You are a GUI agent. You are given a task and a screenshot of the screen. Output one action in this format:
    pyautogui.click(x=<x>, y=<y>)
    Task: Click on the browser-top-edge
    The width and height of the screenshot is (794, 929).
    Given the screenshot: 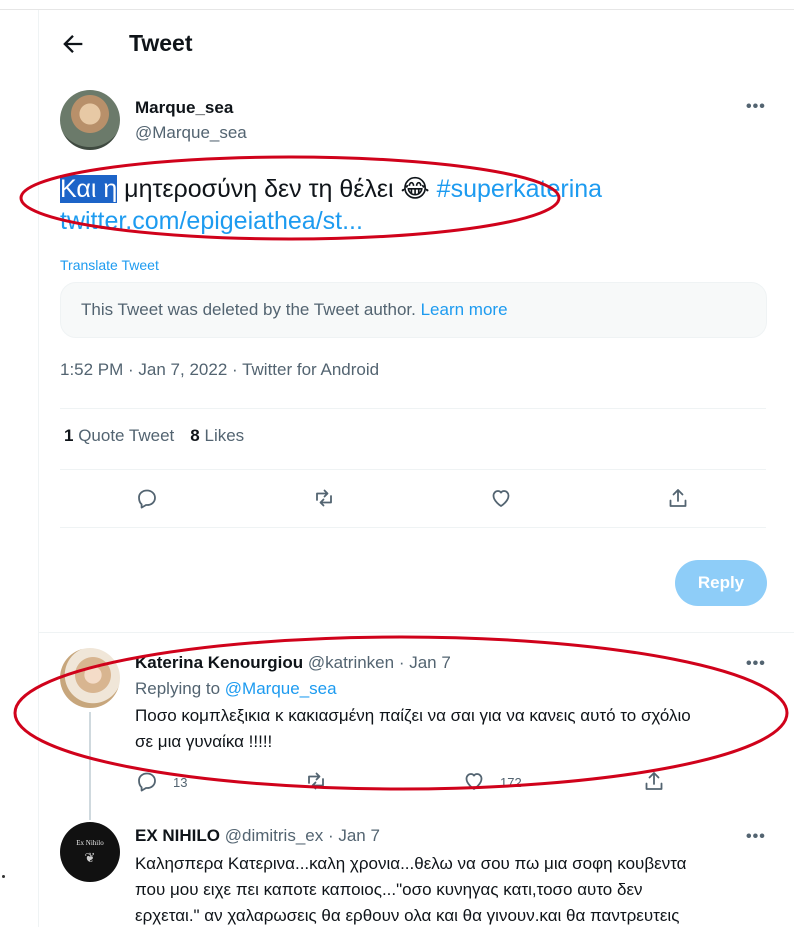 What is the action you would take?
    pyautogui.click(x=397, y=5)
    